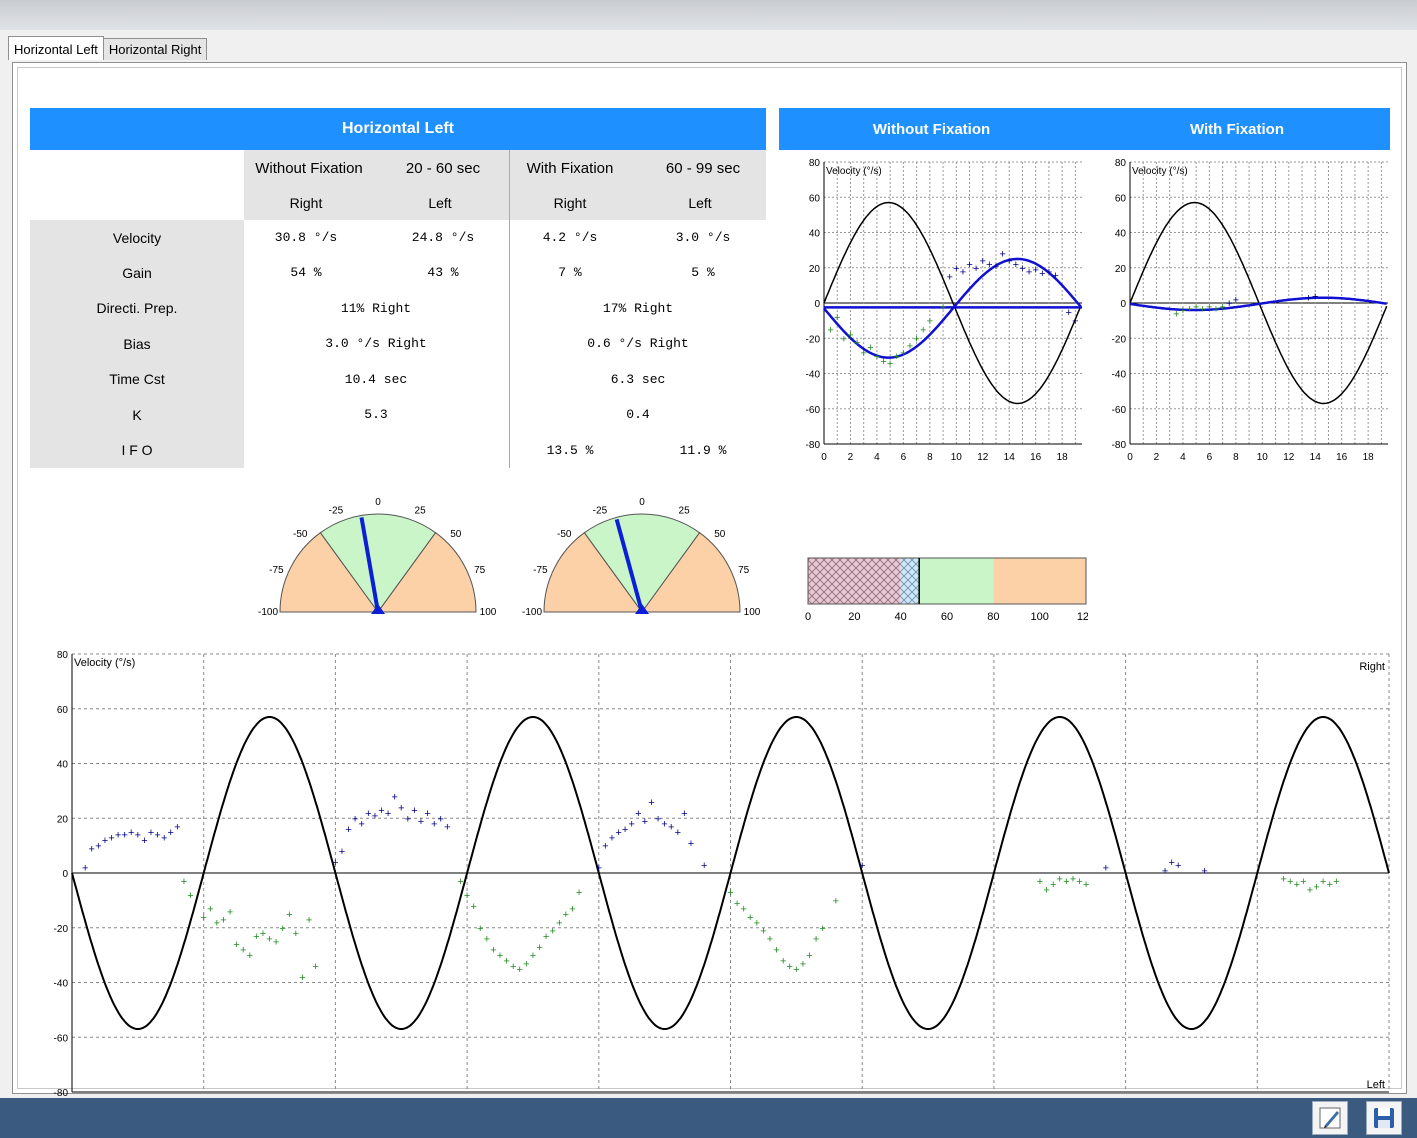 The height and width of the screenshot is (1138, 1417). Describe the element at coordinates (638, 308) in the screenshot. I see `direction-prep-with: 17% Right` at that location.